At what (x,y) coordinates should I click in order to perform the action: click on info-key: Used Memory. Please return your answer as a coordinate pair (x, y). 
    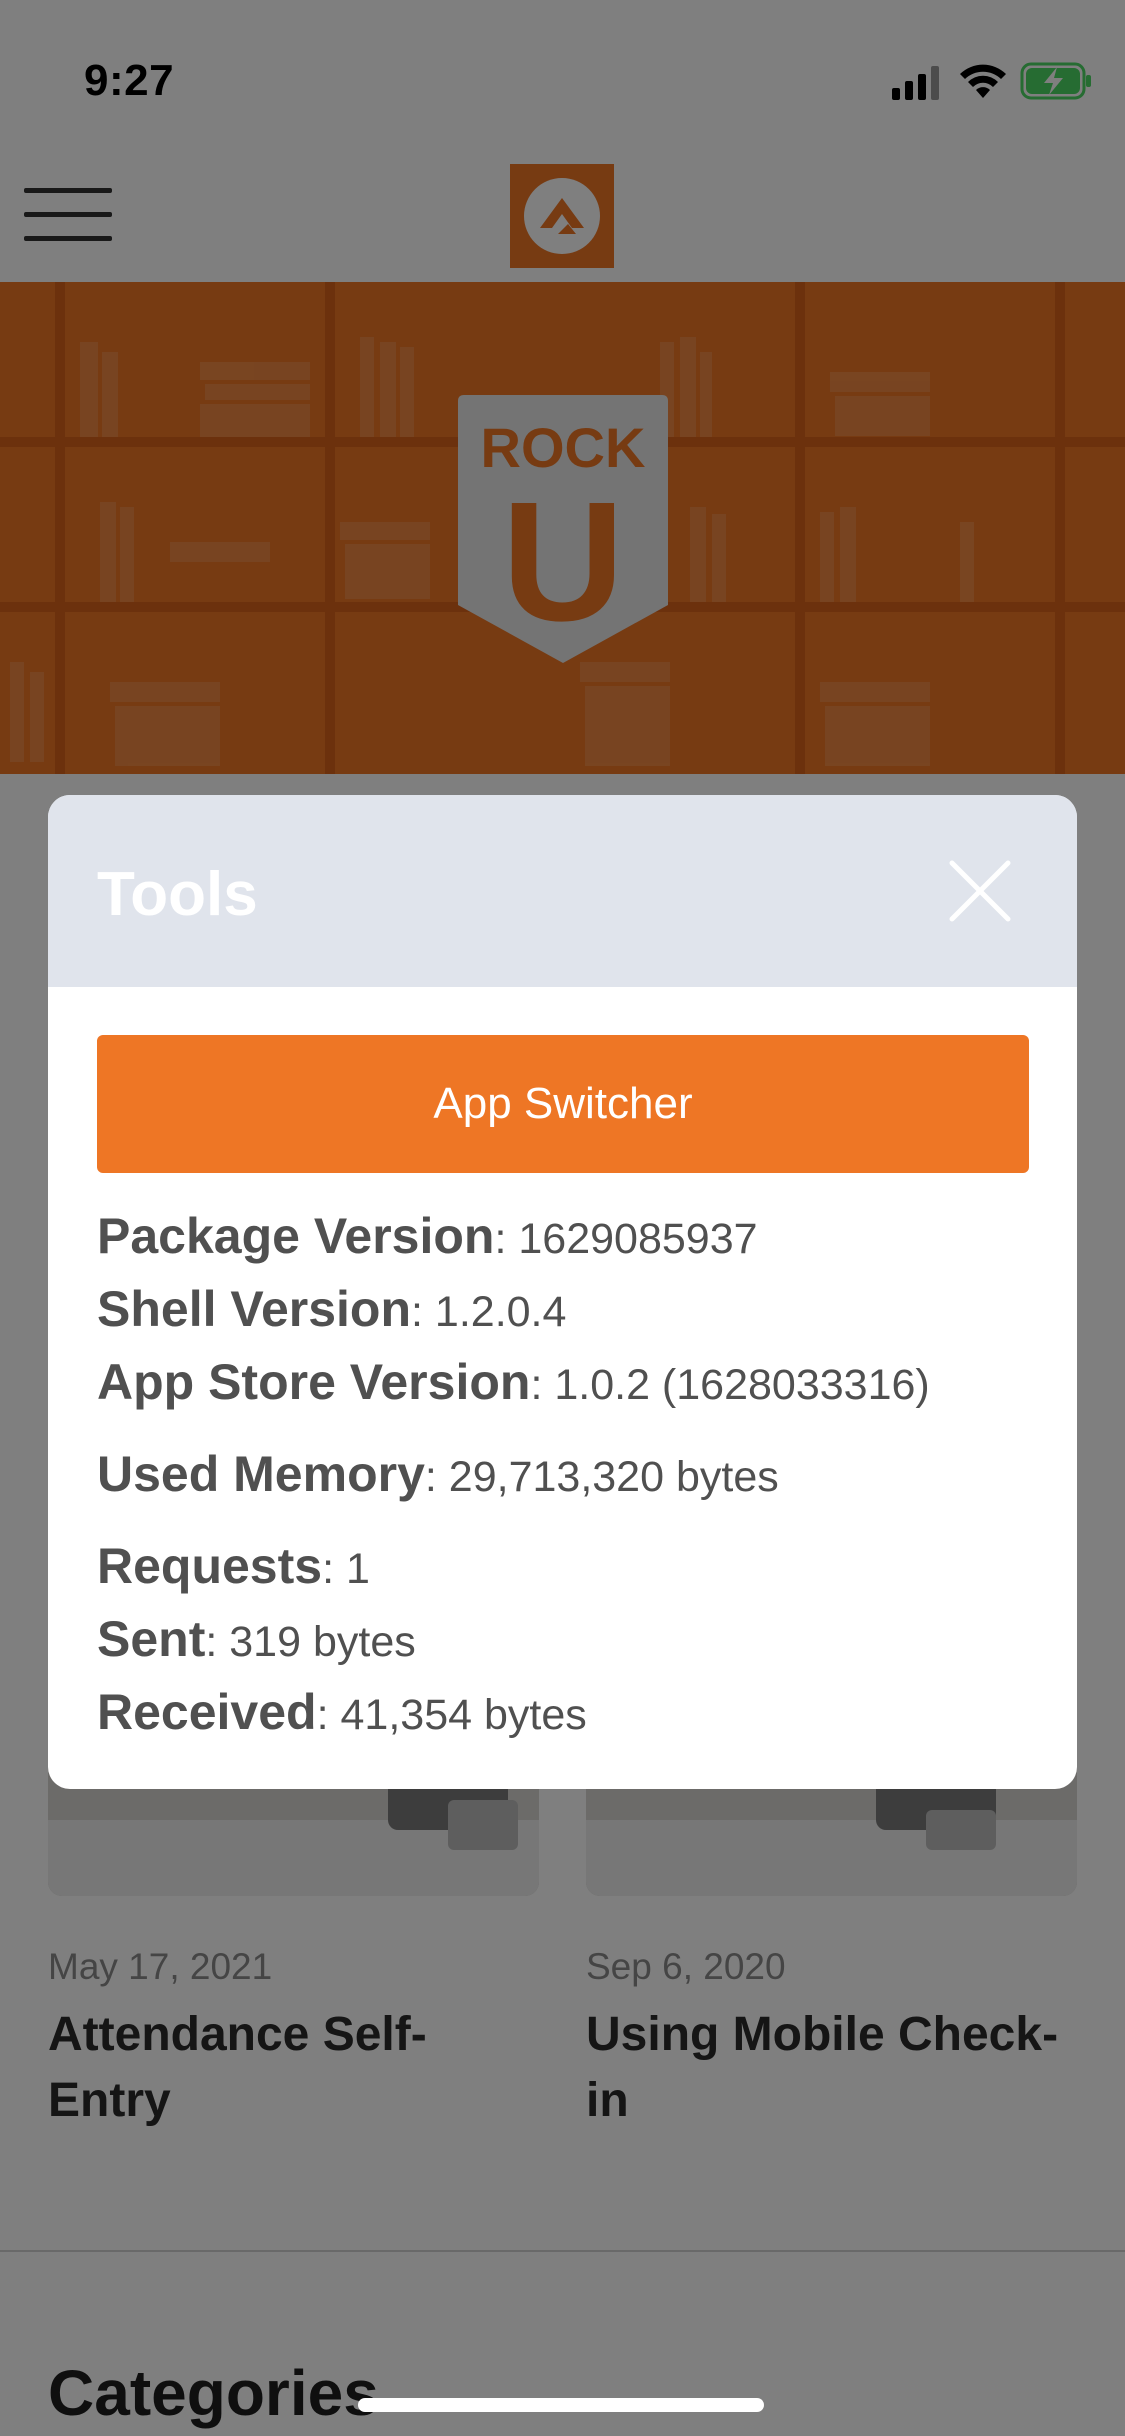
    Looking at the image, I should click on (261, 1474).